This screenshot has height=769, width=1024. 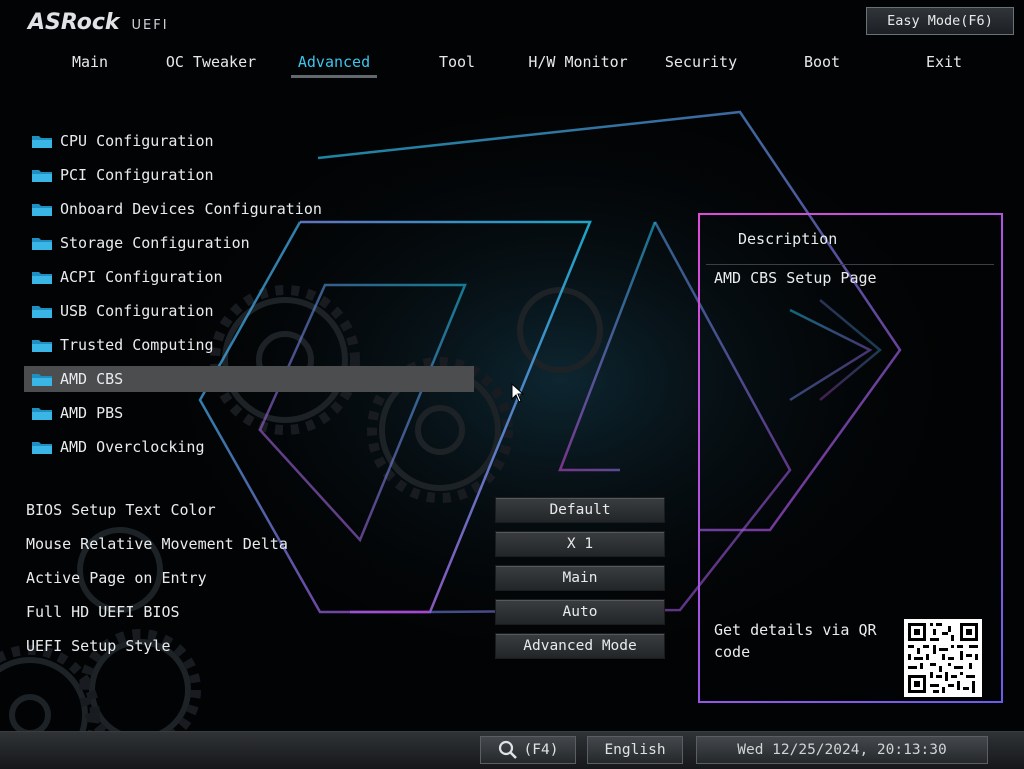 What do you see at coordinates (98, 646) in the screenshot?
I see `setting-label-setup-style: UEFI Setup Style` at bounding box center [98, 646].